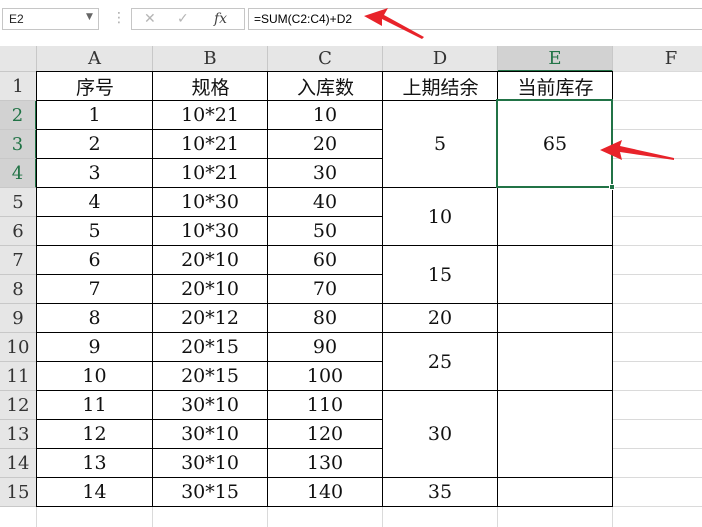 The width and height of the screenshot is (702, 527). What do you see at coordinates (94, 144) in the screenshot?
I see `table-cell: 2` at bounding box center [94, 144].